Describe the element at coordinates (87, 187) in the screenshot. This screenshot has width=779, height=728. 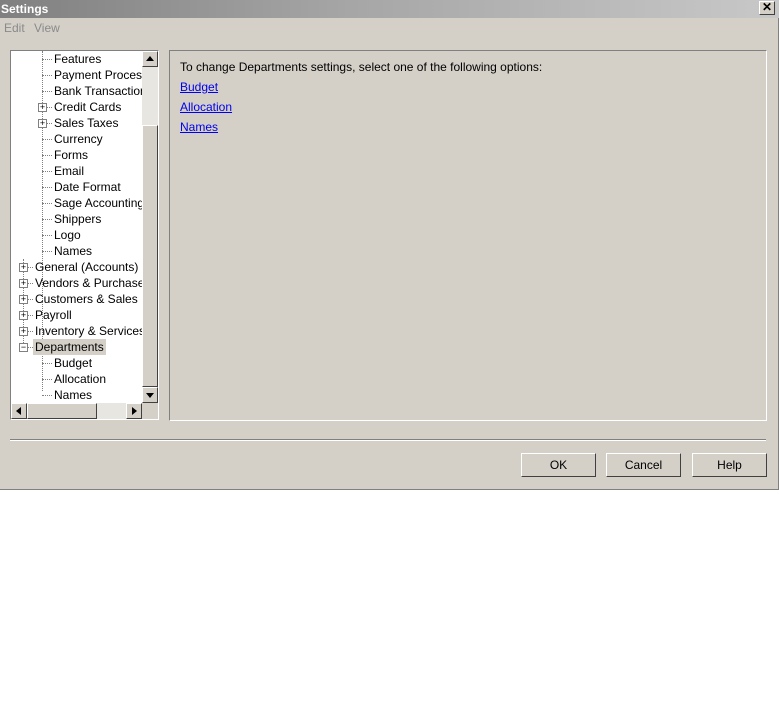
I see `tree-item-label: Date Format` at that location.